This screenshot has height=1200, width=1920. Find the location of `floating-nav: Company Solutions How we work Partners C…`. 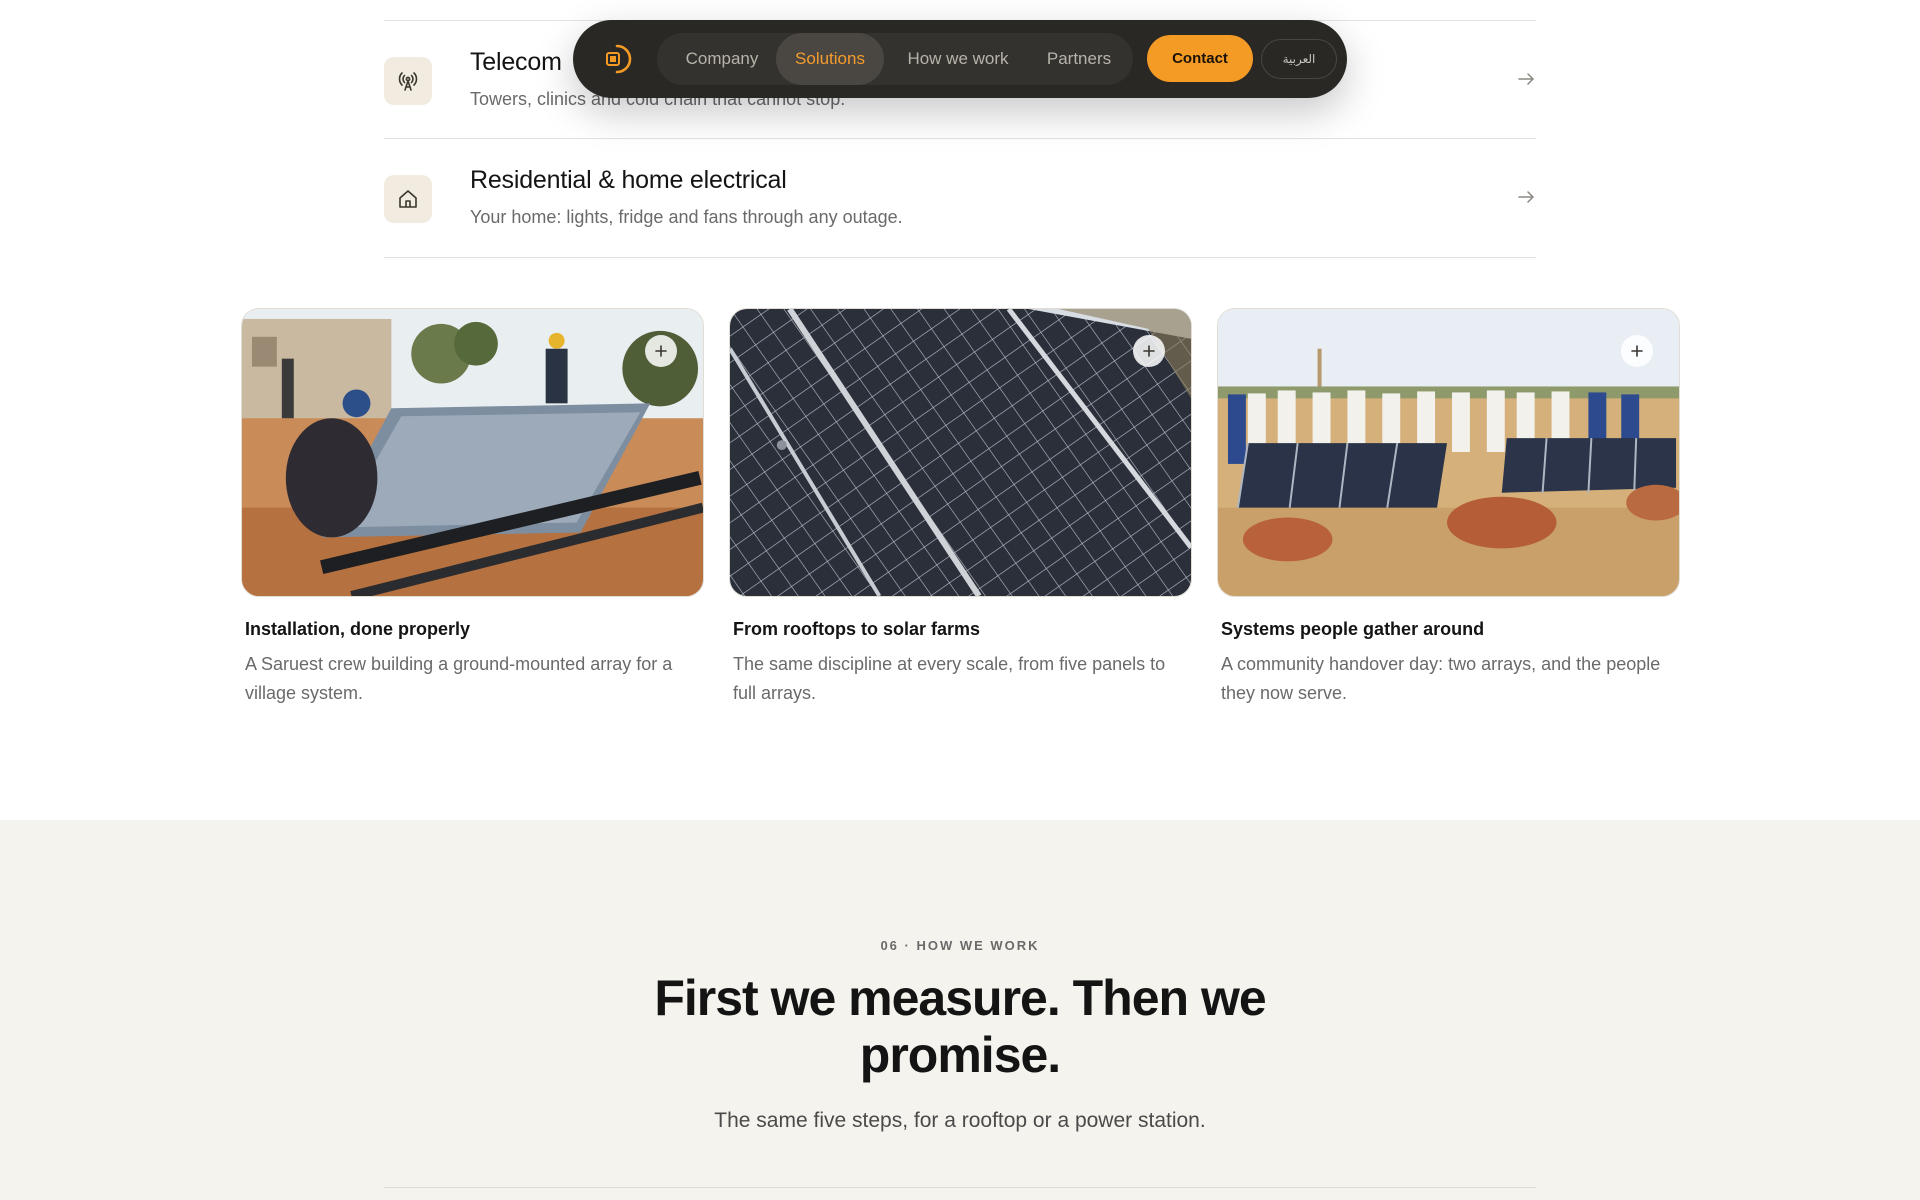

floating-nav: Company Solutions How we work Partners C… is located at coordinates (960, 59).